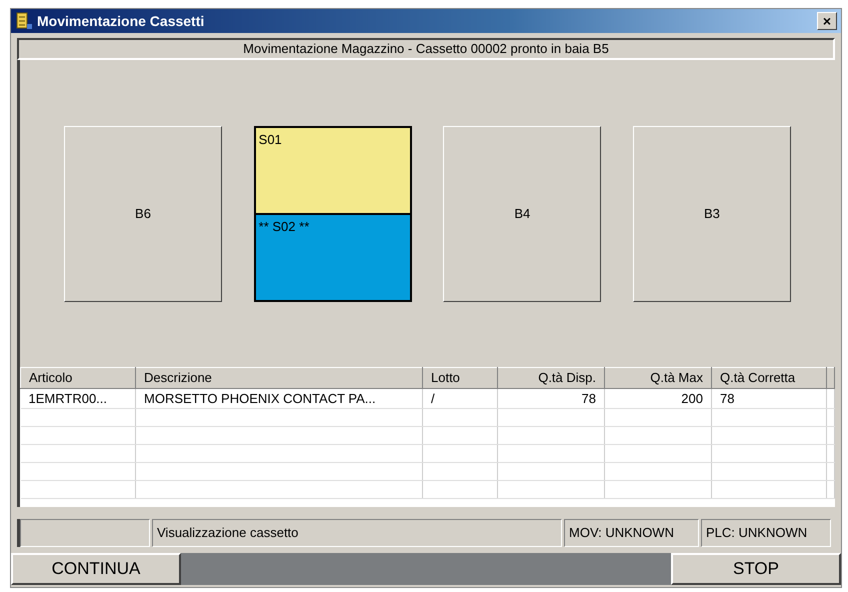  What do you see at coordinates (756, 569) in the screenshot?
I see `stop-button: STOP` at bounding box center [756, 569].